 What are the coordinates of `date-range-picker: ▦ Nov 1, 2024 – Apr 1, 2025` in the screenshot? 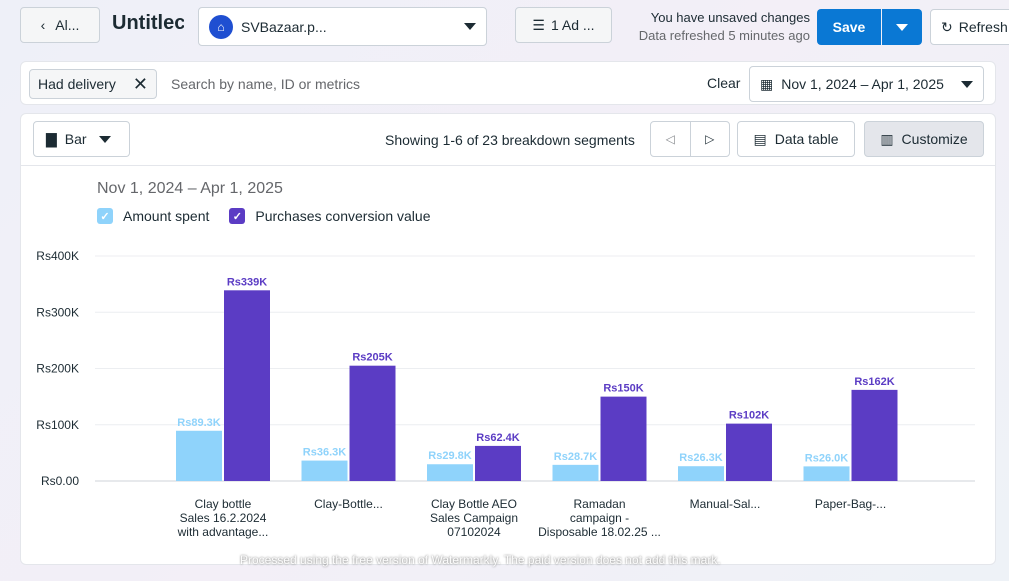 It's located at (866, 84).